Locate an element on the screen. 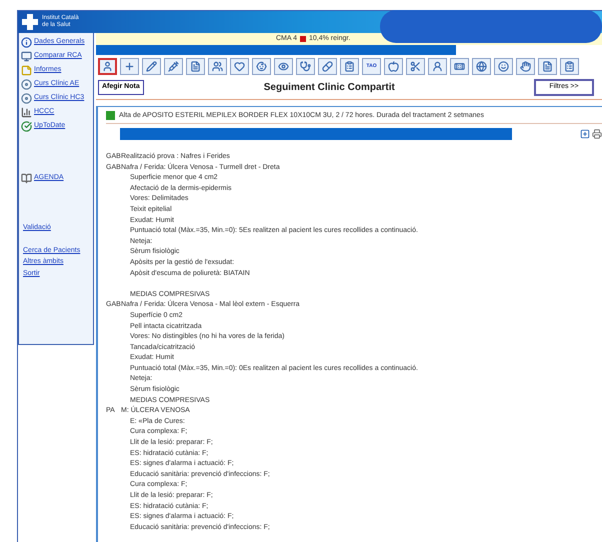 This screenshot has height=542, width=602. bandage-icon is located at coordinates (459, 66).